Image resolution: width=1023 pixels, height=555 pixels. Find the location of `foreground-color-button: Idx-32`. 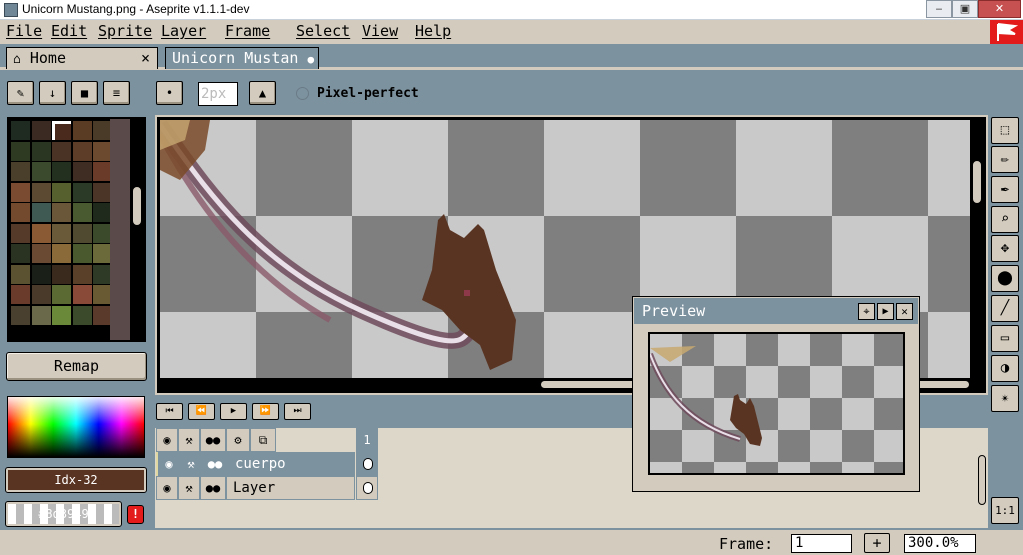

foreground-color-button: Idx-32 is located at coordinates (76, 480).